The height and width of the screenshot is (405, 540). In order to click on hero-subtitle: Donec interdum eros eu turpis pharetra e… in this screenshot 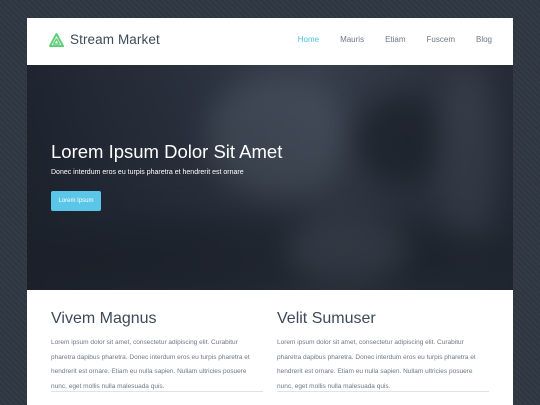, I will do `click(147, 172)`.